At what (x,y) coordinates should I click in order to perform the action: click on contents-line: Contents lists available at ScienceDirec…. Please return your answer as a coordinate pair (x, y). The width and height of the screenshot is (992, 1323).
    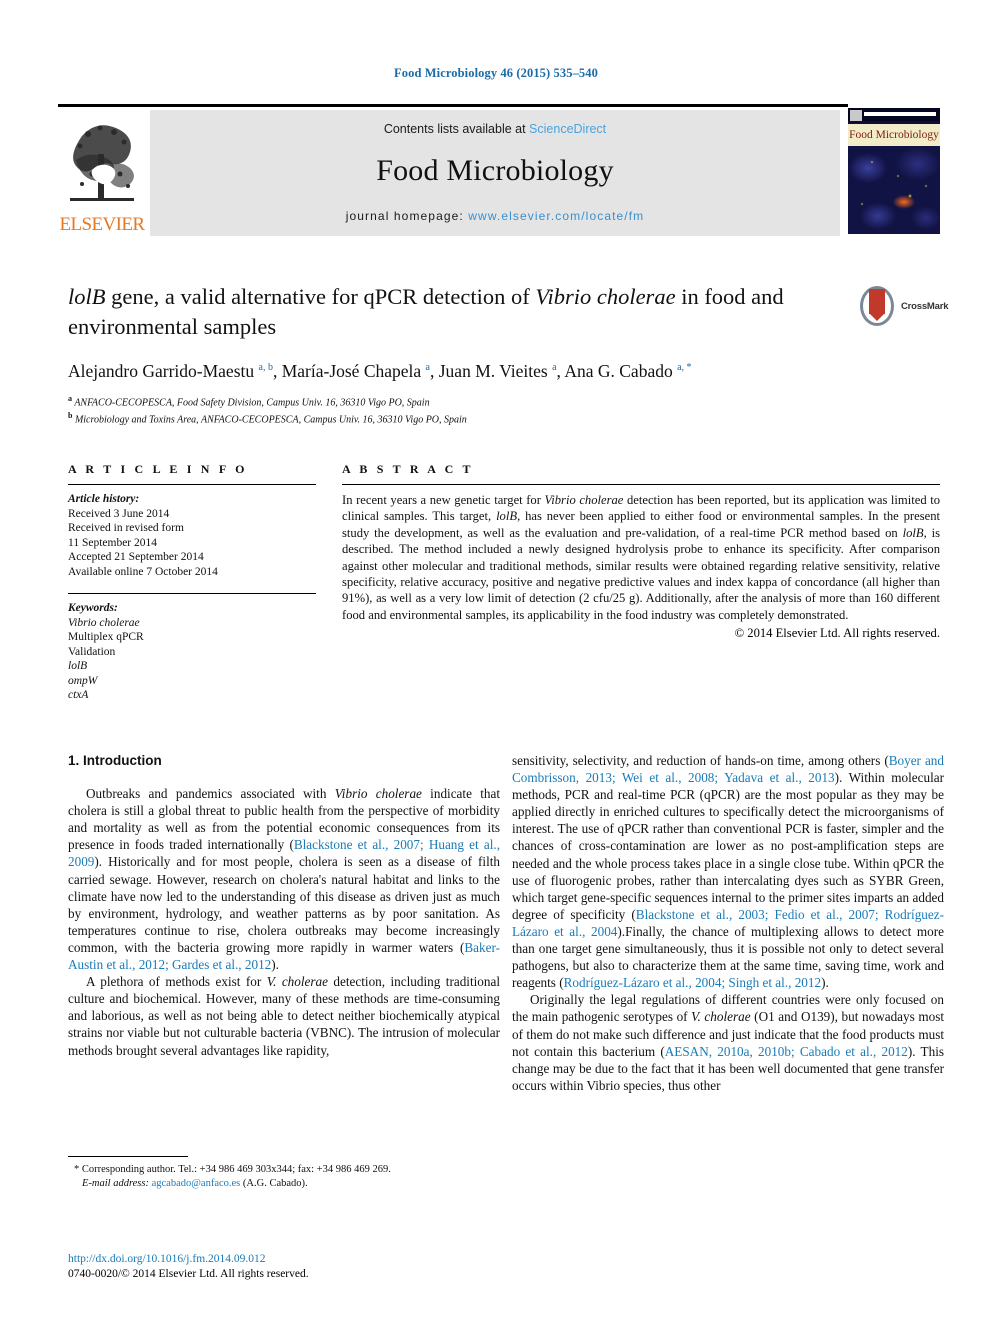
    Looking at the image, I should click on (495, 129).